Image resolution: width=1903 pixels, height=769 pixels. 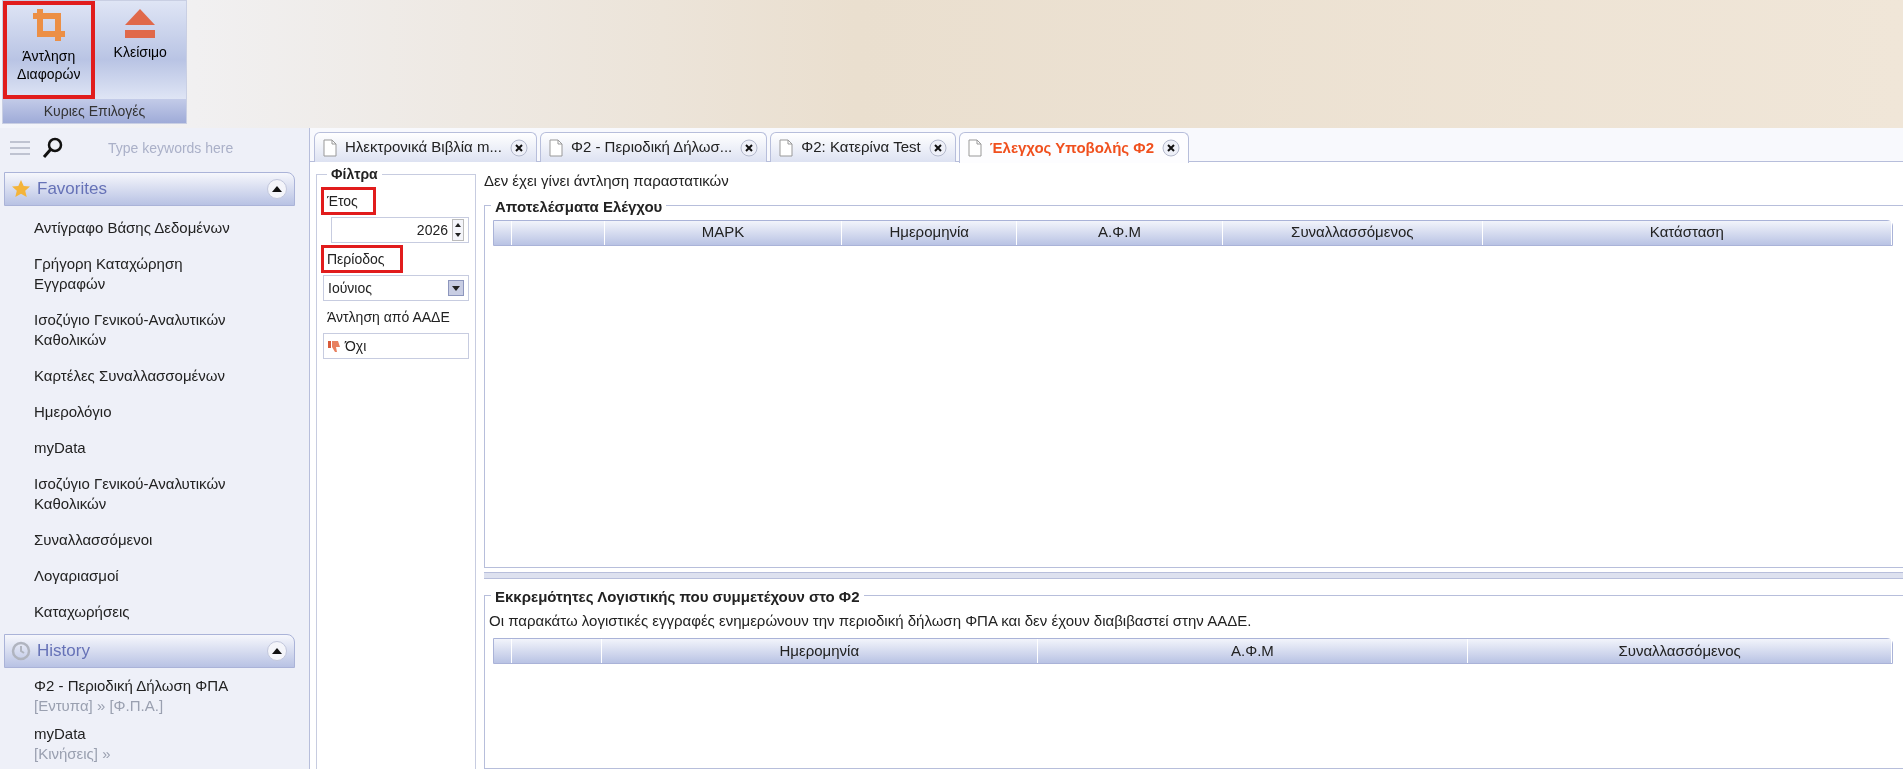 What do you see at coordinates (72, 189) in the screenshot?
I see `section-title: Favorites` at bounding box center [72, 189].